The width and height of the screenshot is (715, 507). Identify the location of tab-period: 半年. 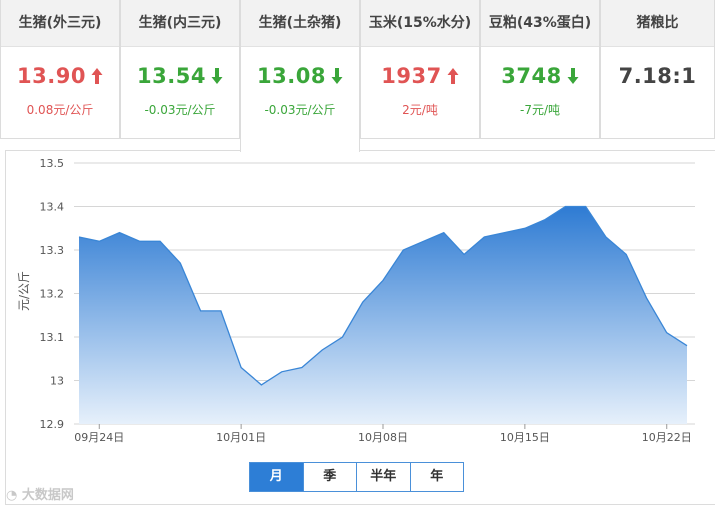
(383, 477).